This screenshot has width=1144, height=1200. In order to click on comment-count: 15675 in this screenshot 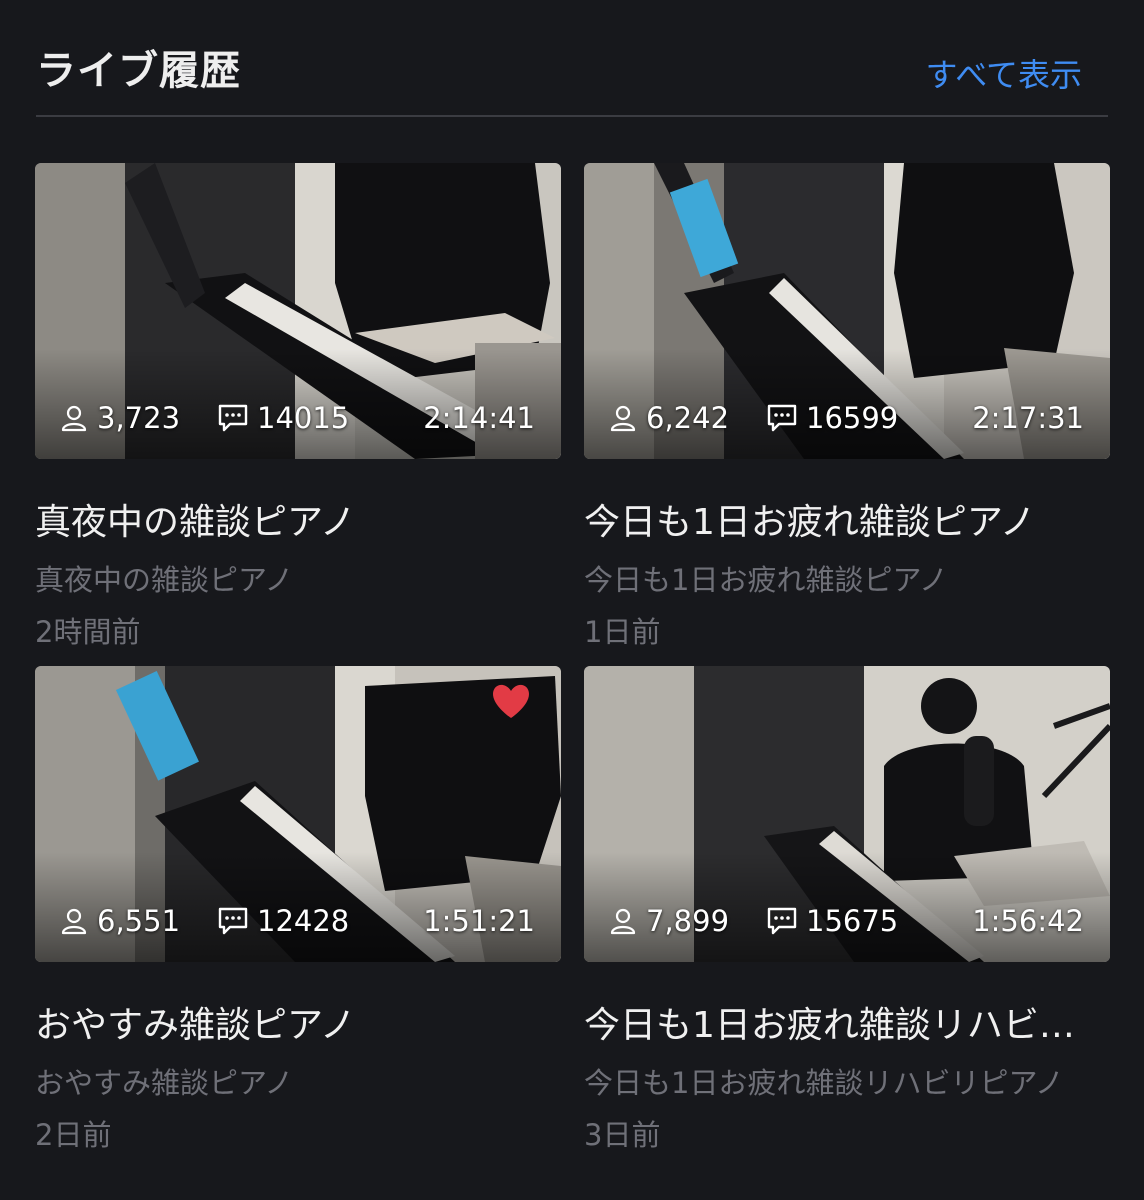, I will do `click(832, 921)`.